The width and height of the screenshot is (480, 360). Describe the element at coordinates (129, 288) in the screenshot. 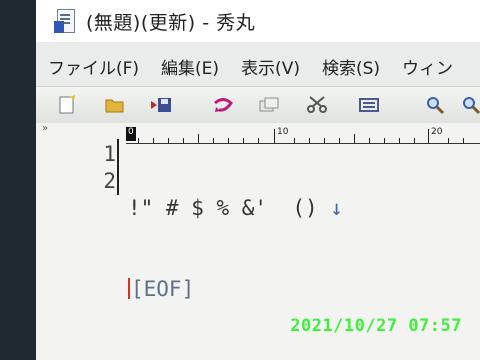

I see `text-caret` at that location.